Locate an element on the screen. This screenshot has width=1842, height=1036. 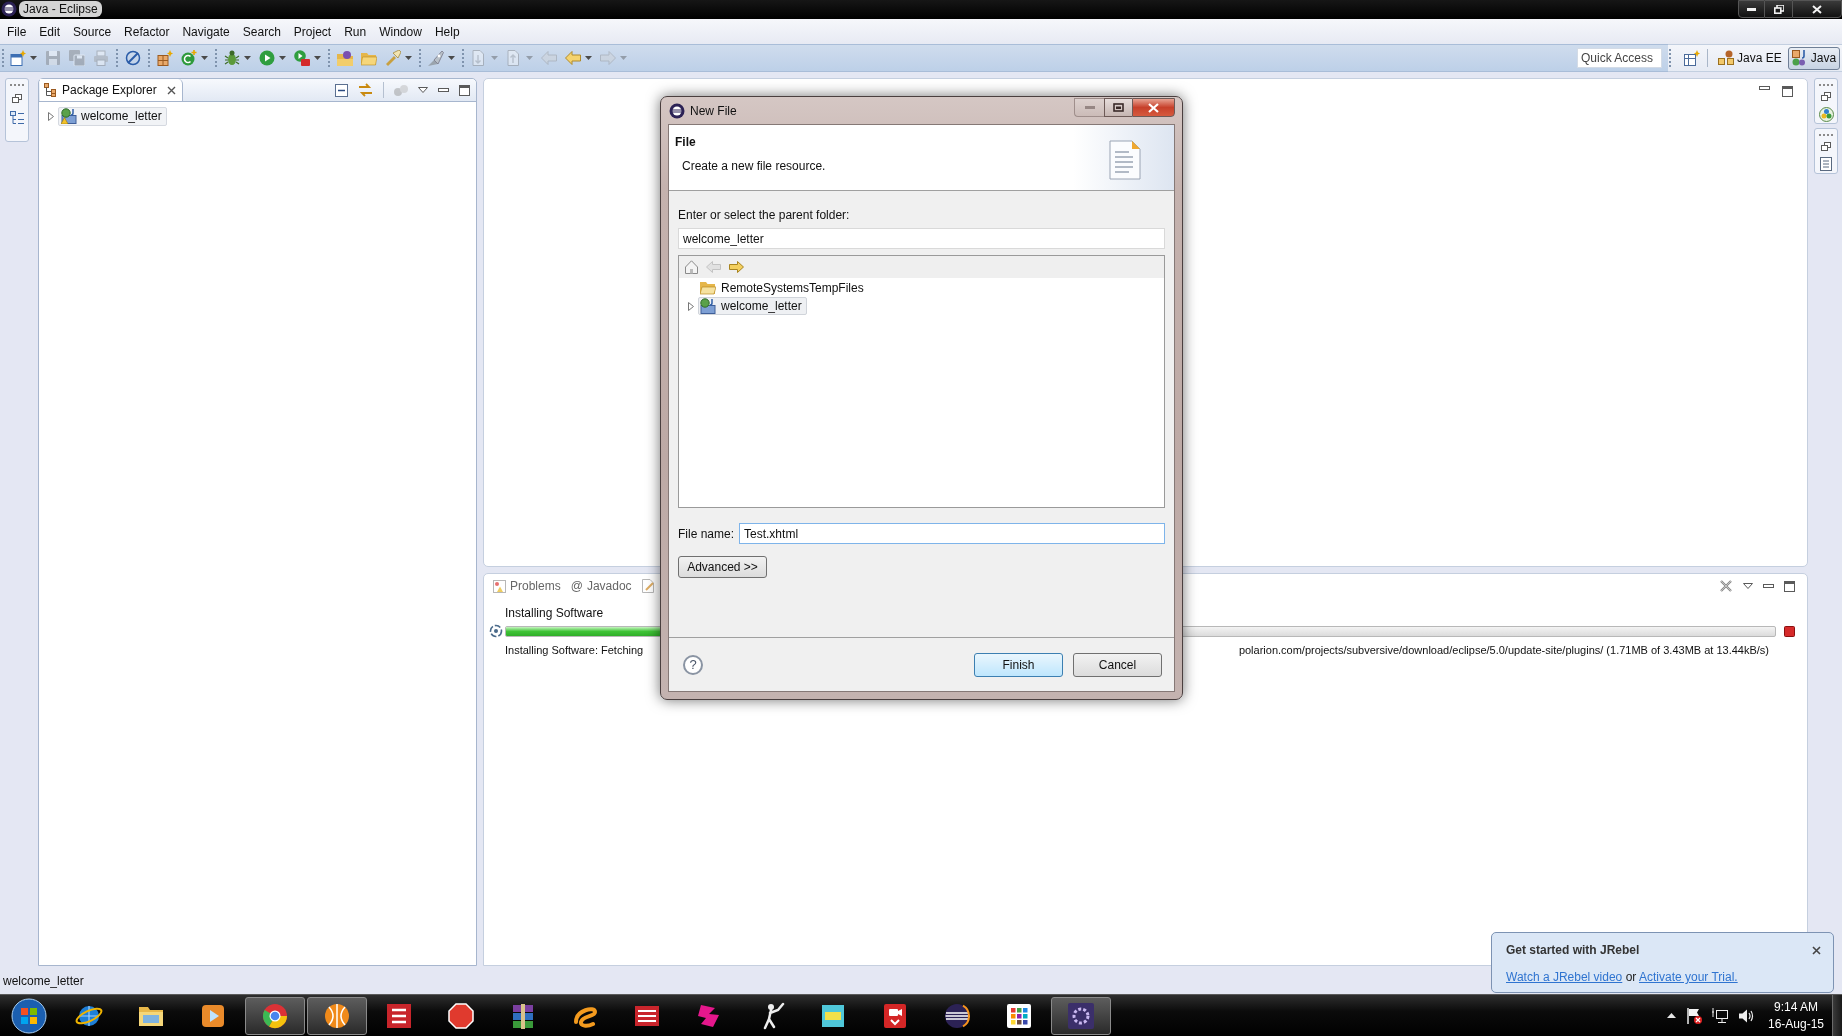
striped-tile-icon is located at coordinates (399, 1015).